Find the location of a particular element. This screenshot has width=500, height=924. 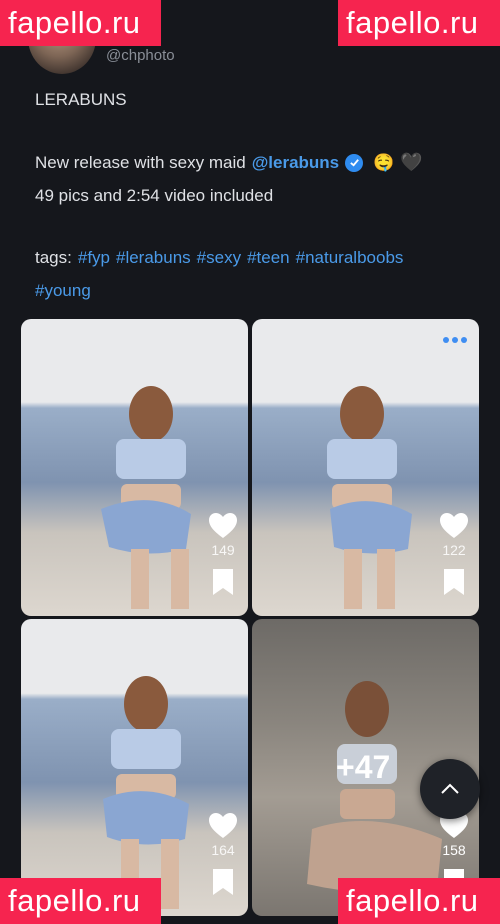

like-count: 122 is located at coordinates (454, 550).